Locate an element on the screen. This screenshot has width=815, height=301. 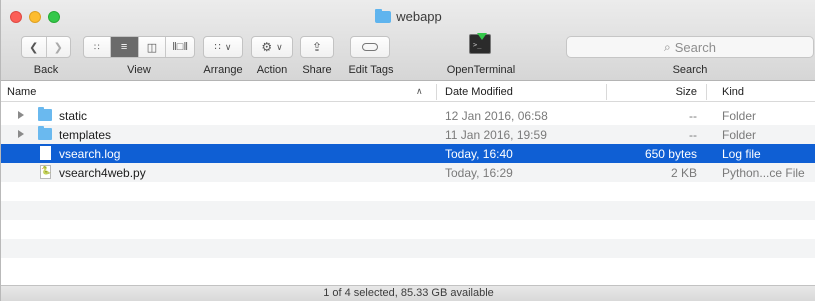
back-button: ❮ is located at coordinates (34, 47).